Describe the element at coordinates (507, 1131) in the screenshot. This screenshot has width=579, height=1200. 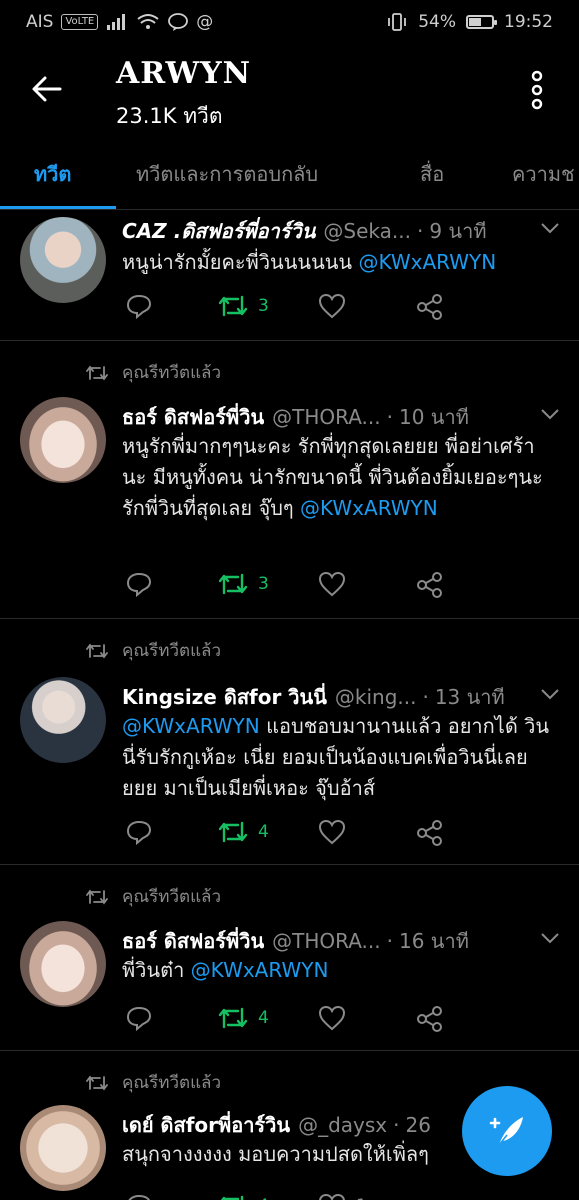
I see `compose-button` at that location.